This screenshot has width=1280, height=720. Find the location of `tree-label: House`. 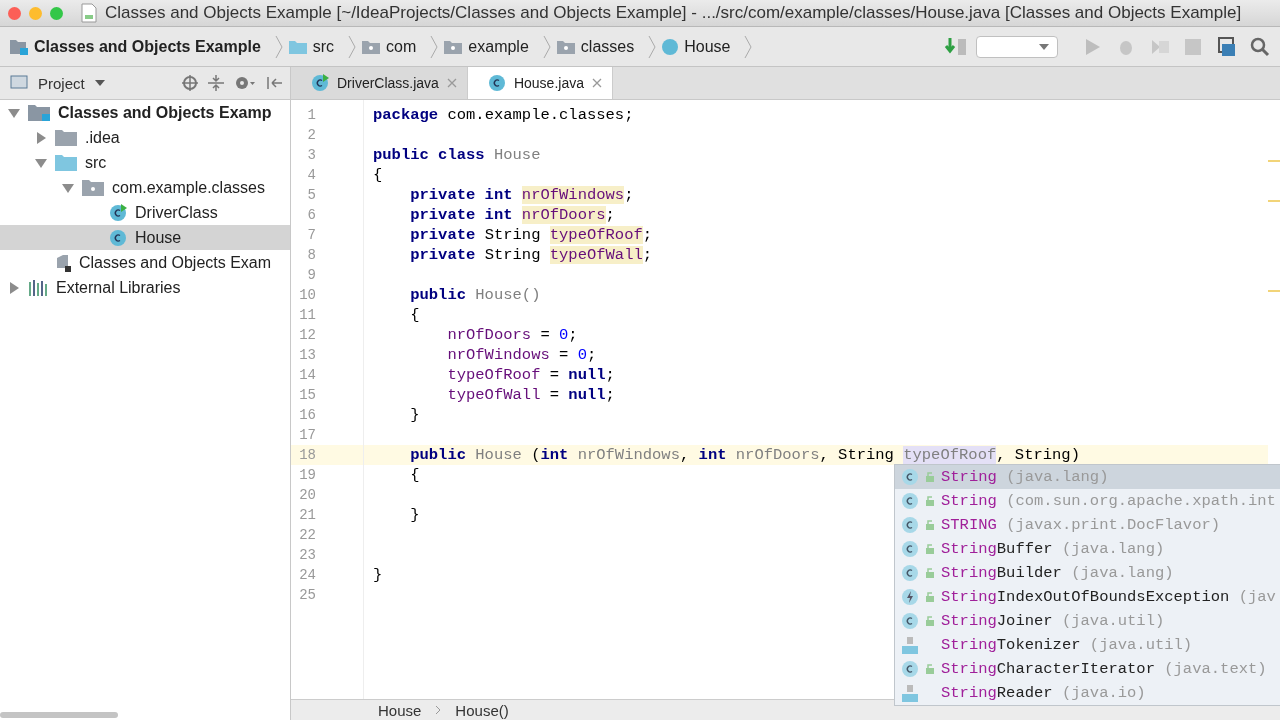

tree-label: House is located at coordinates (158, 237).